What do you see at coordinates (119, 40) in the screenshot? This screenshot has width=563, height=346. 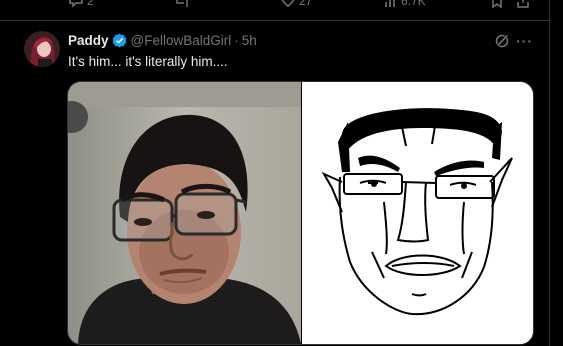 I see `verified-badge-icon` at bounding box center [119, 40].